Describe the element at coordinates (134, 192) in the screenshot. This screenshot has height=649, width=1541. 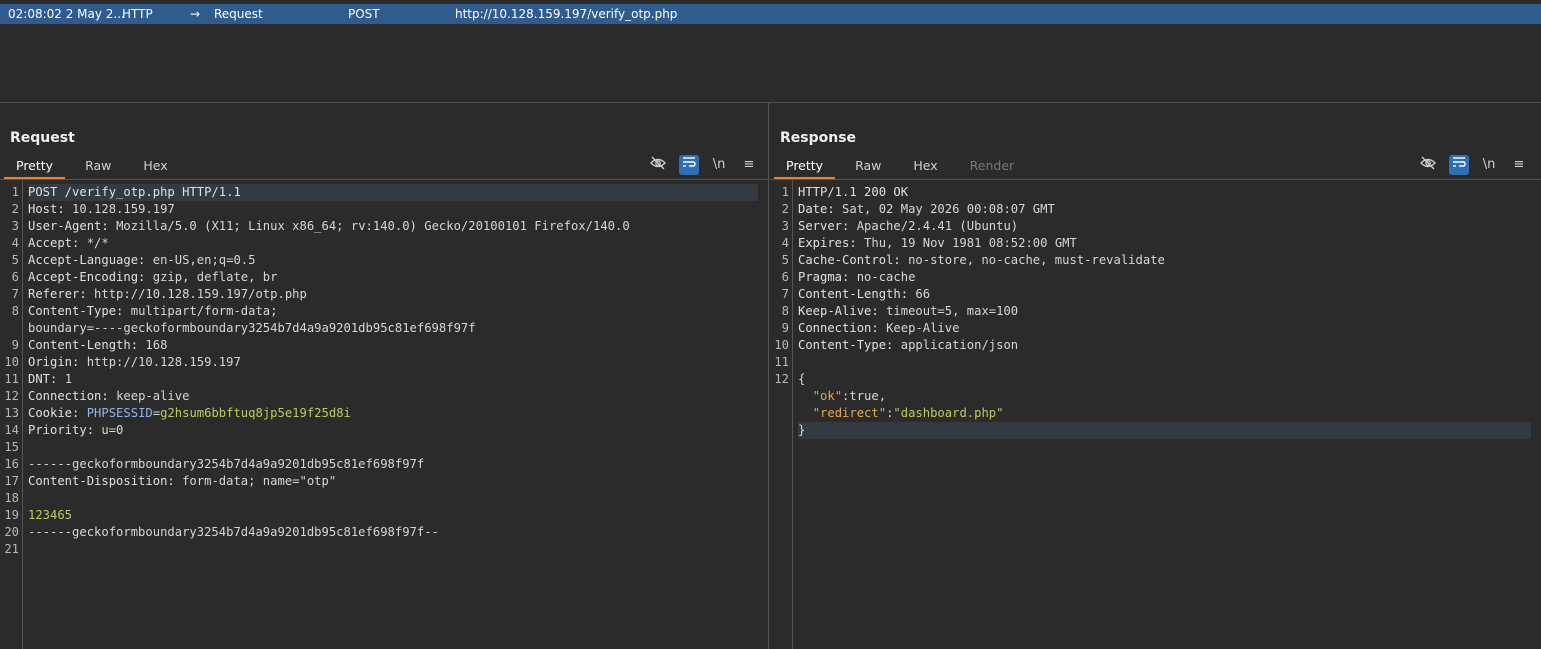
I see `token: POST /verify_otp.php HTTP/1.1` at that location.